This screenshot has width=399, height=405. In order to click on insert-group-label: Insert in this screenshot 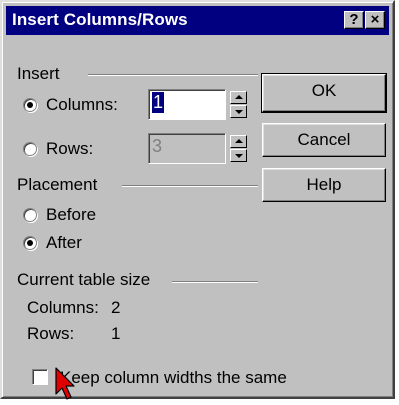, I will do `click(40, 74)`.